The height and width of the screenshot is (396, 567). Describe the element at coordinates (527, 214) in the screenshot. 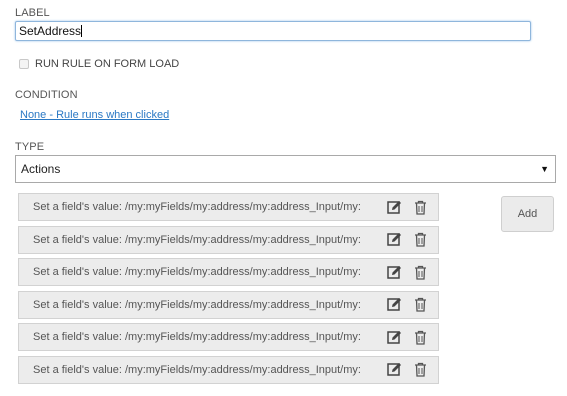

I see `add-action-button: Add` at that location.